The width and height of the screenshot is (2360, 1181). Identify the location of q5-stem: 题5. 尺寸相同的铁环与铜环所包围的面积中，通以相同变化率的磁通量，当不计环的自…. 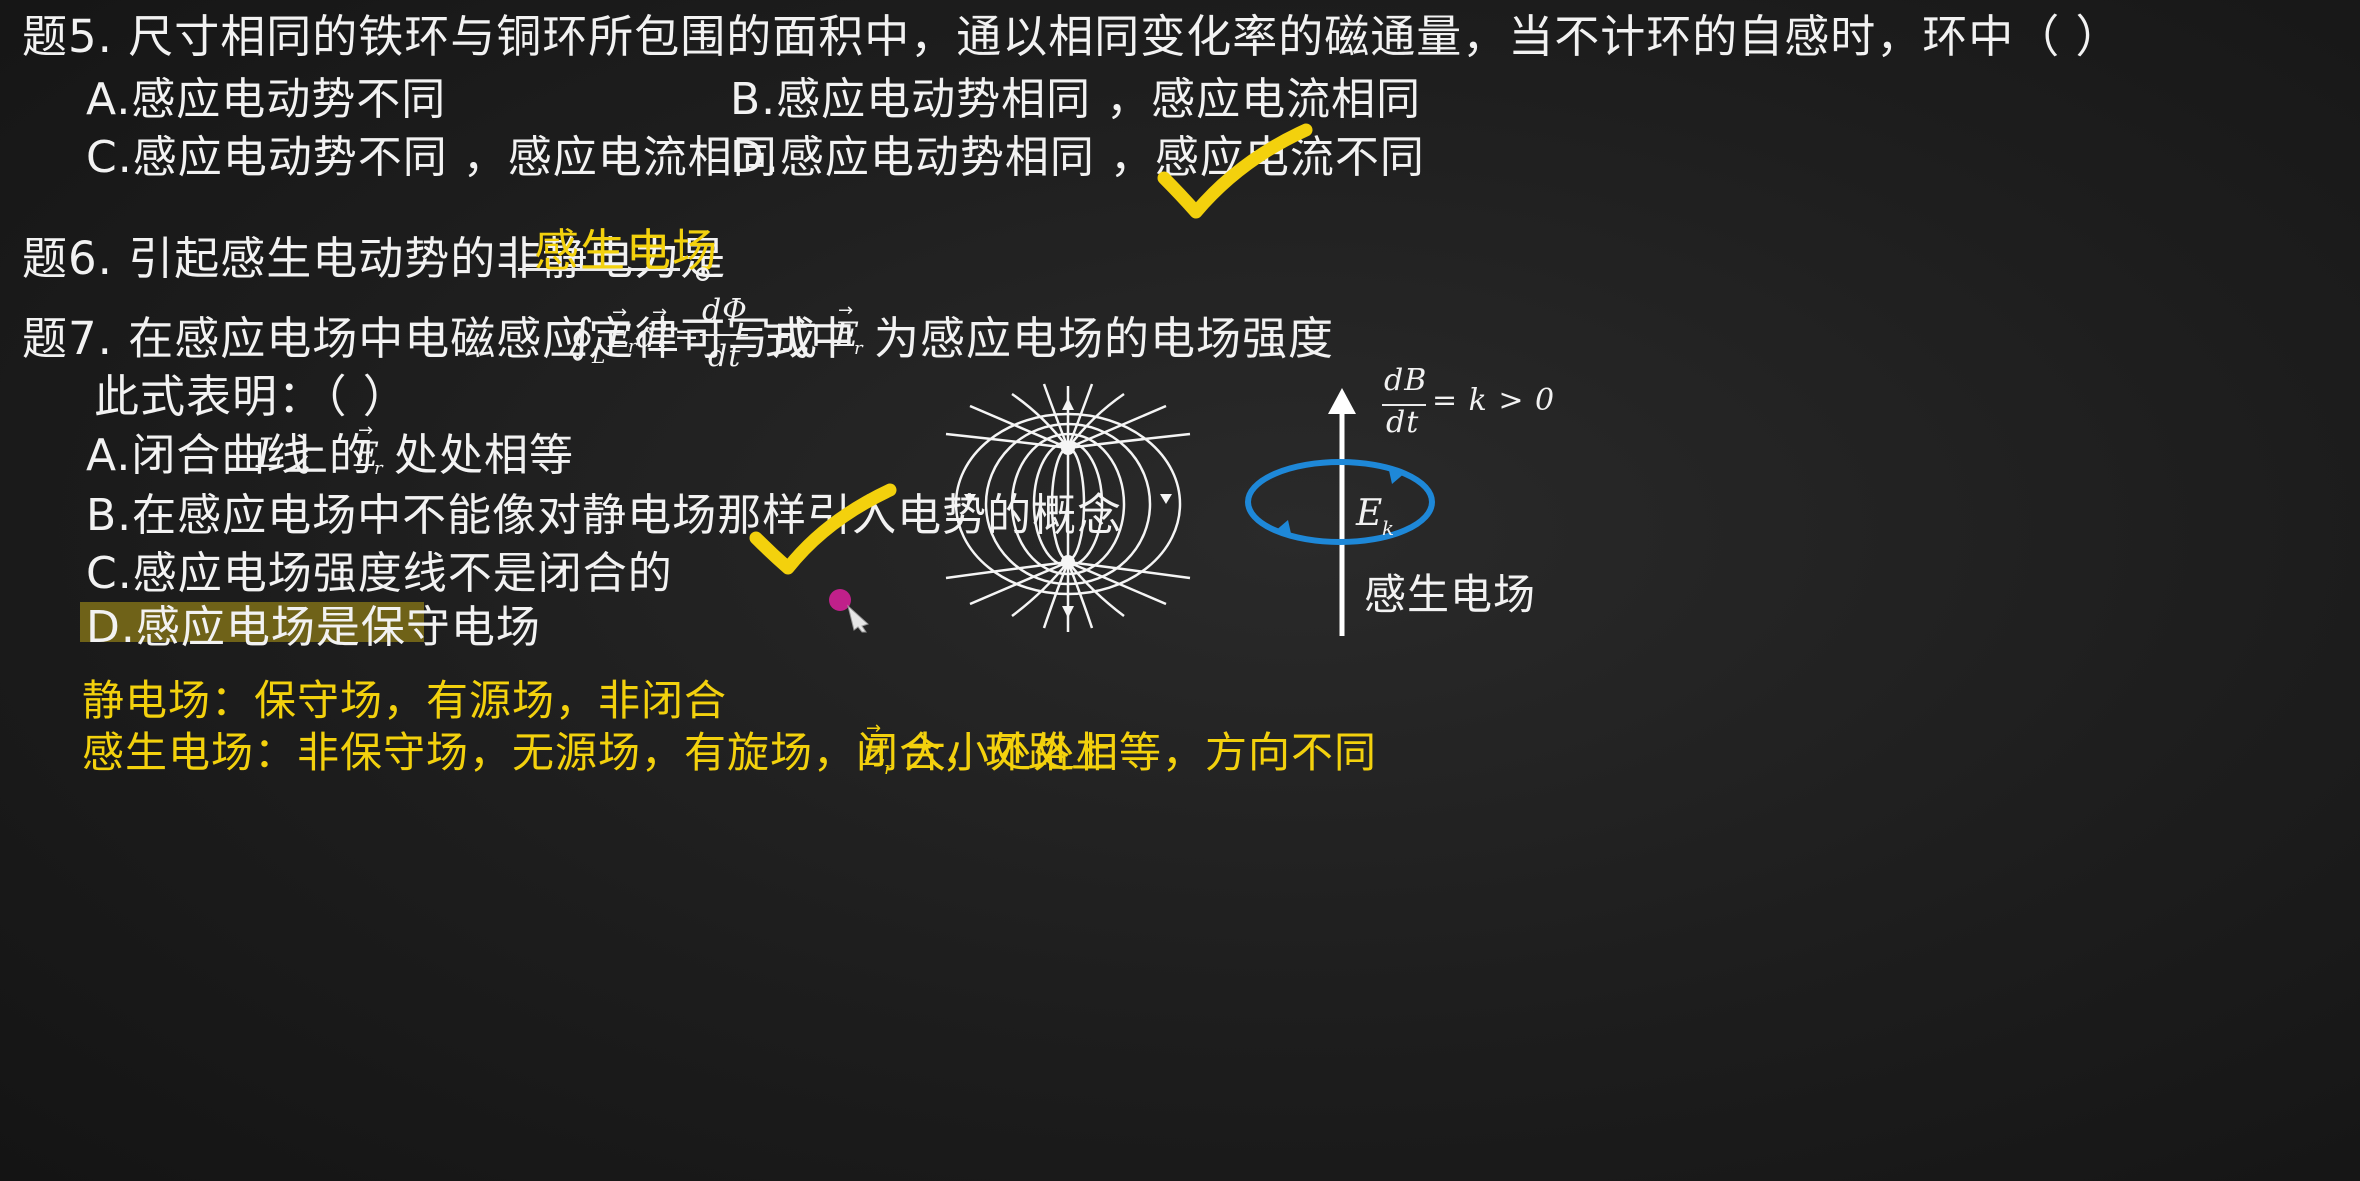
(1072, 36).